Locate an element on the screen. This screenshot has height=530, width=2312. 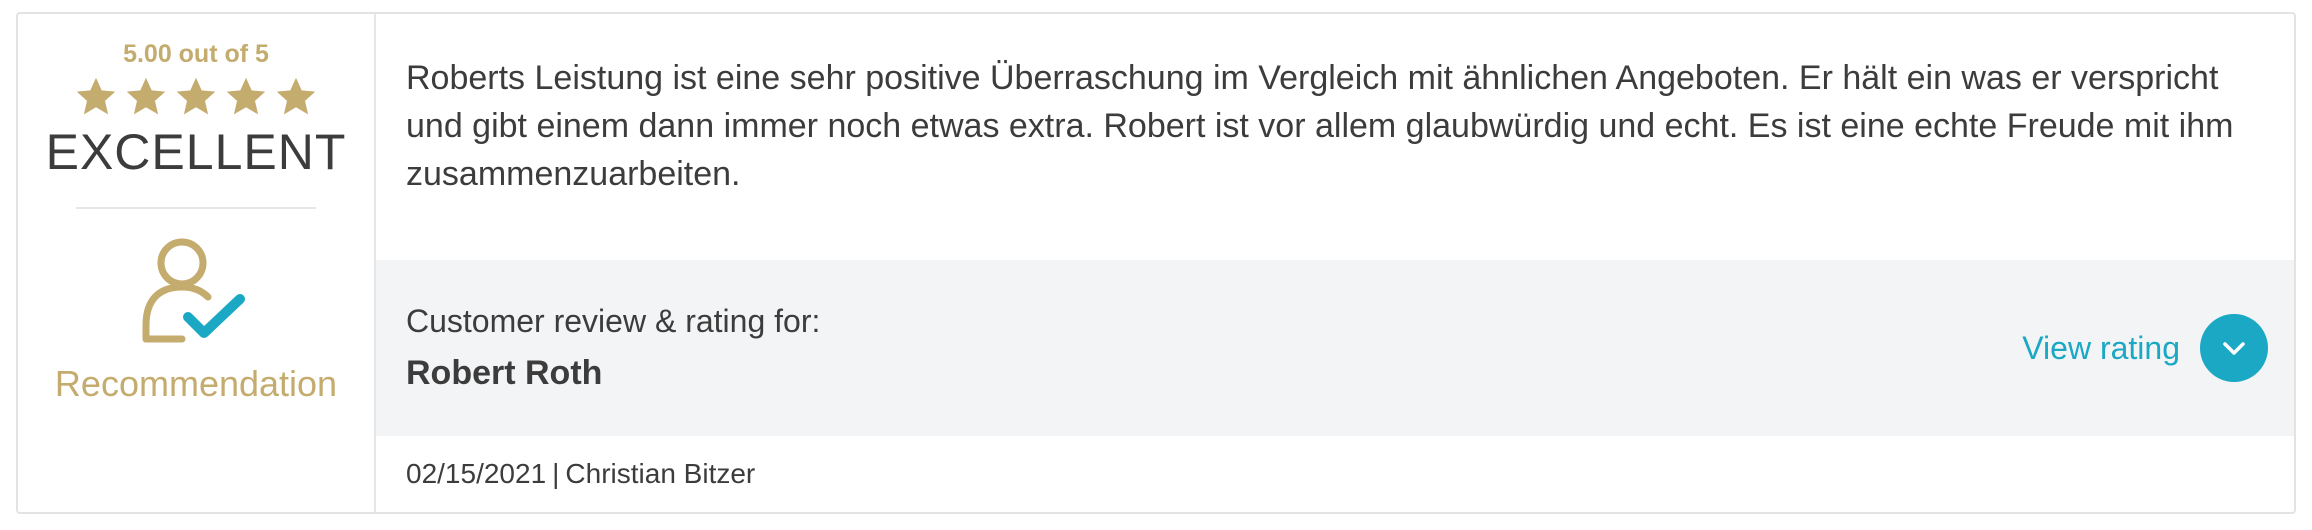
chevron-down-icon is located at coordinates (2234, 348).